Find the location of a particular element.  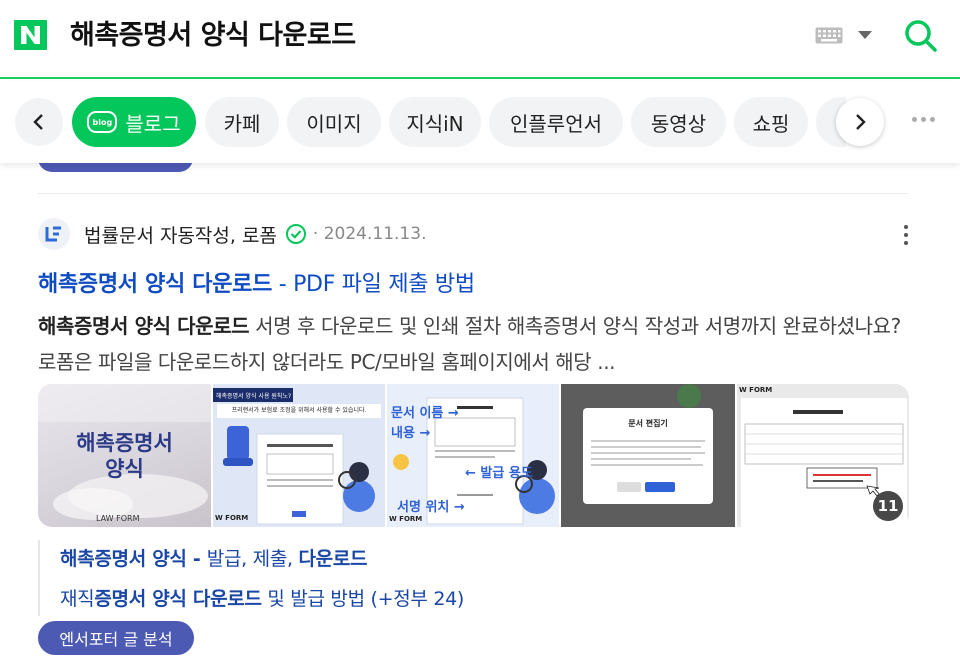

thumb3-label-sign: 서명 위치 → is located at coordinates (431, 507).